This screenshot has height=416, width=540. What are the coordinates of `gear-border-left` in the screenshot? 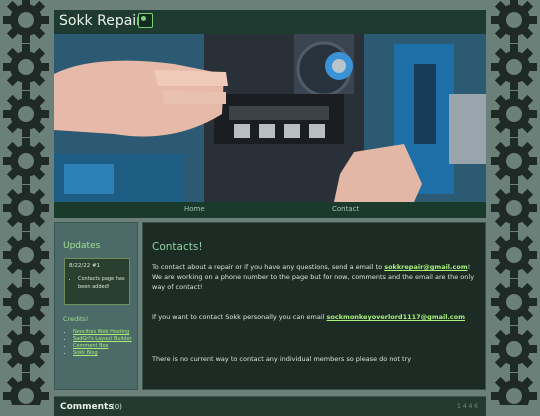 It's located at (26, 202).